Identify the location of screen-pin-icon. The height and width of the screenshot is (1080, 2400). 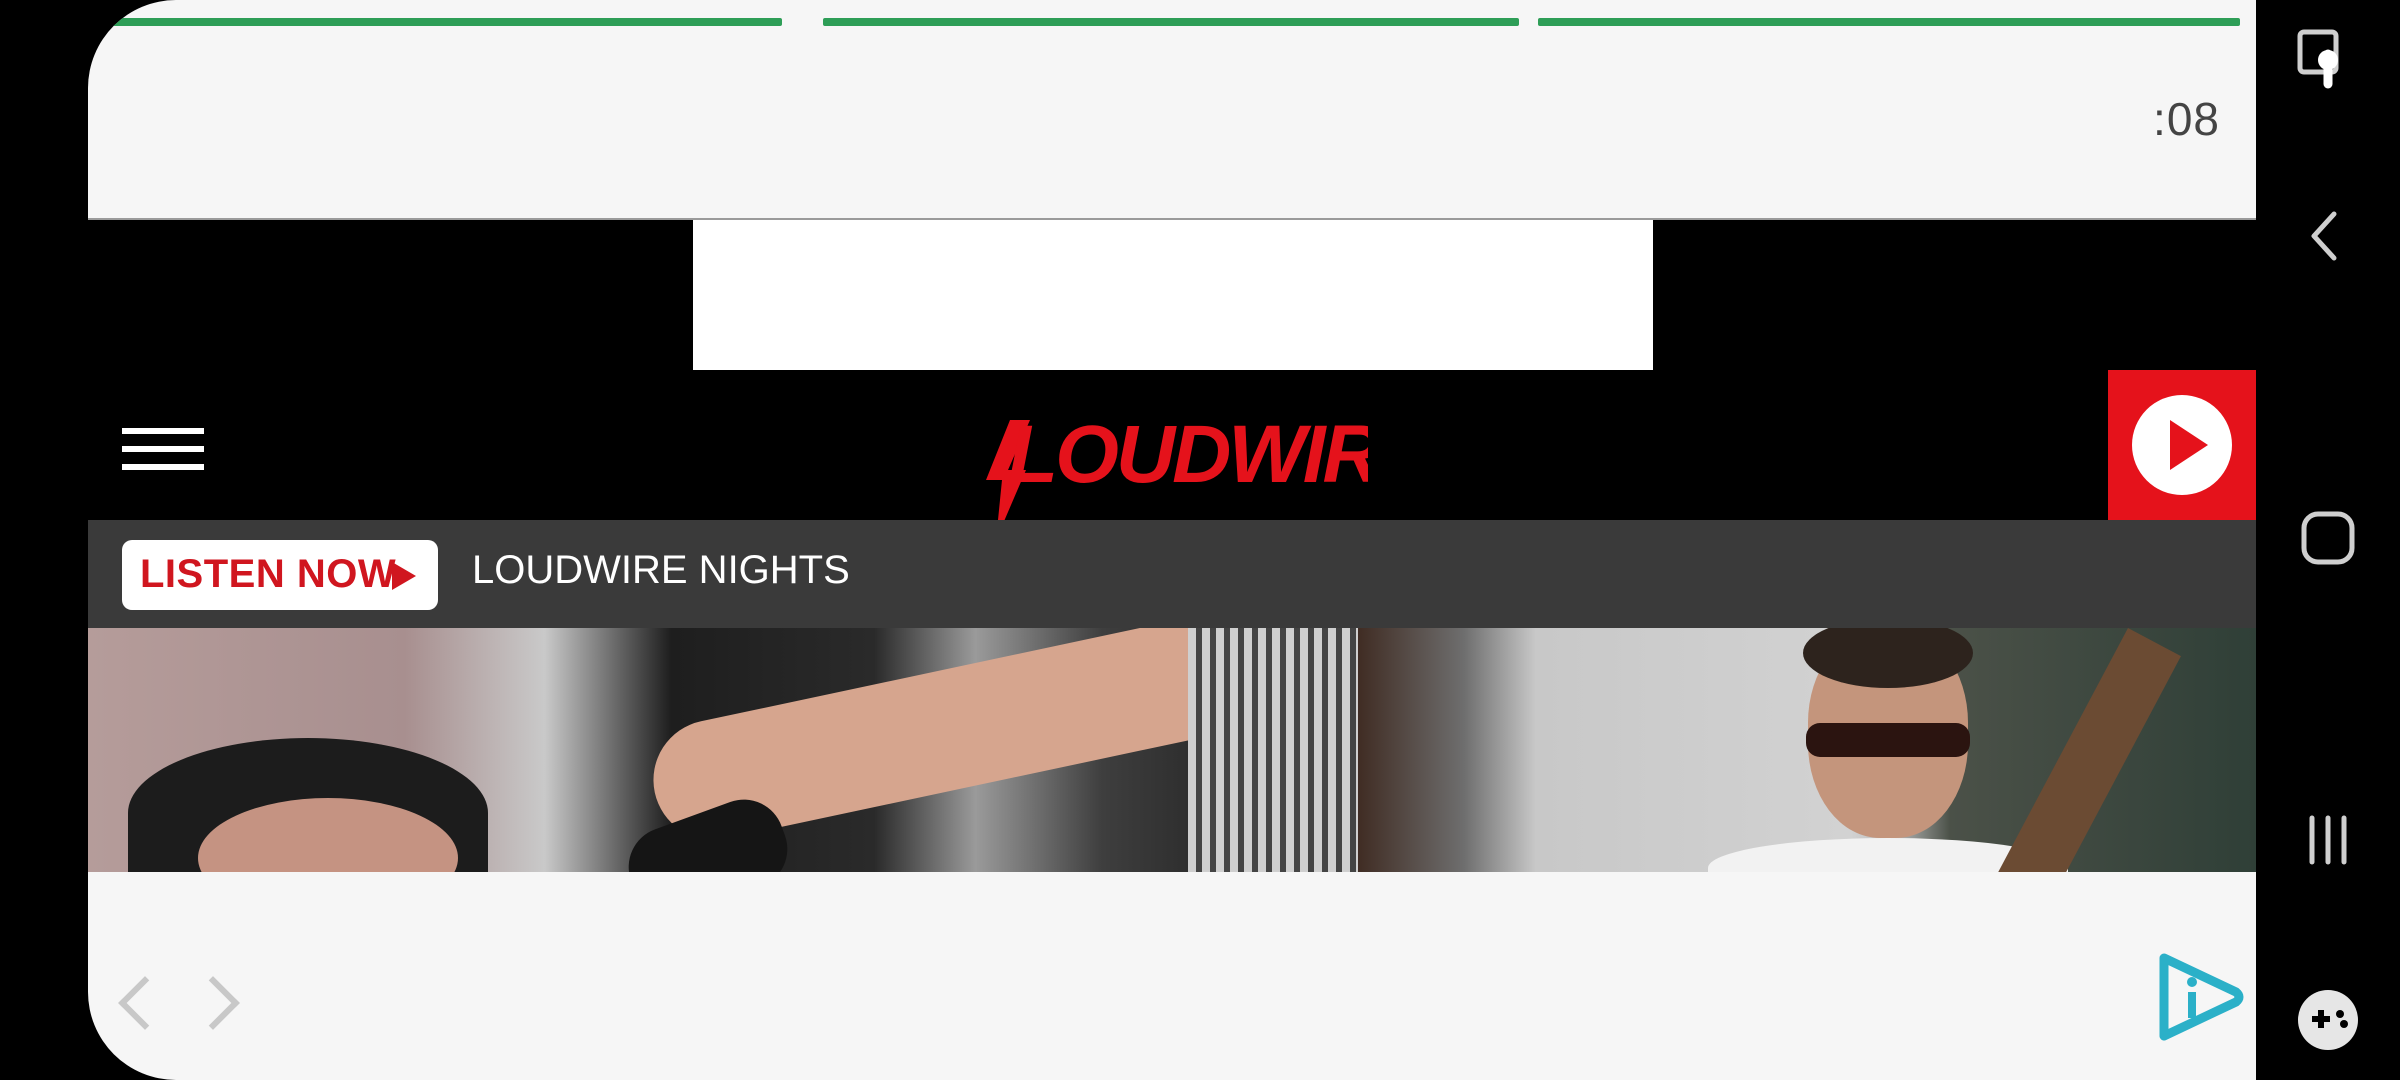
(2328, 58).